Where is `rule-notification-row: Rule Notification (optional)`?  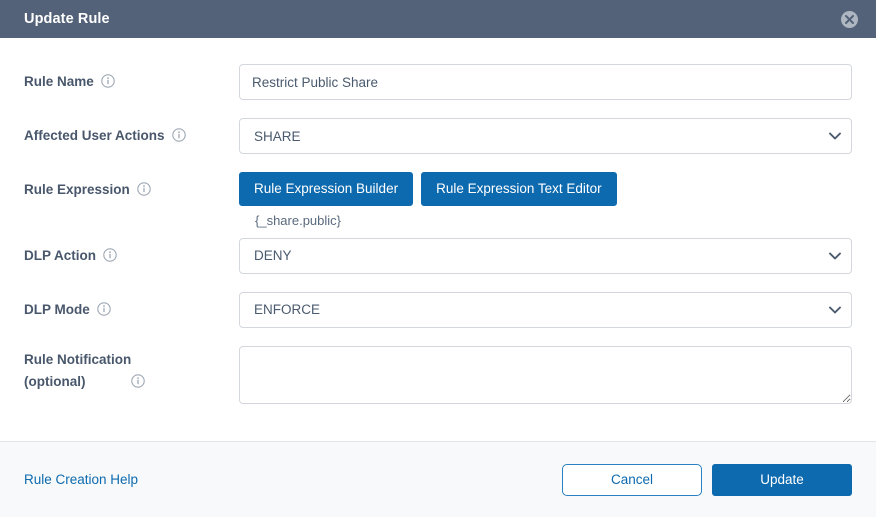
rule-notification-row: Rule Notification (optional) is located at coordinates (438, 377).